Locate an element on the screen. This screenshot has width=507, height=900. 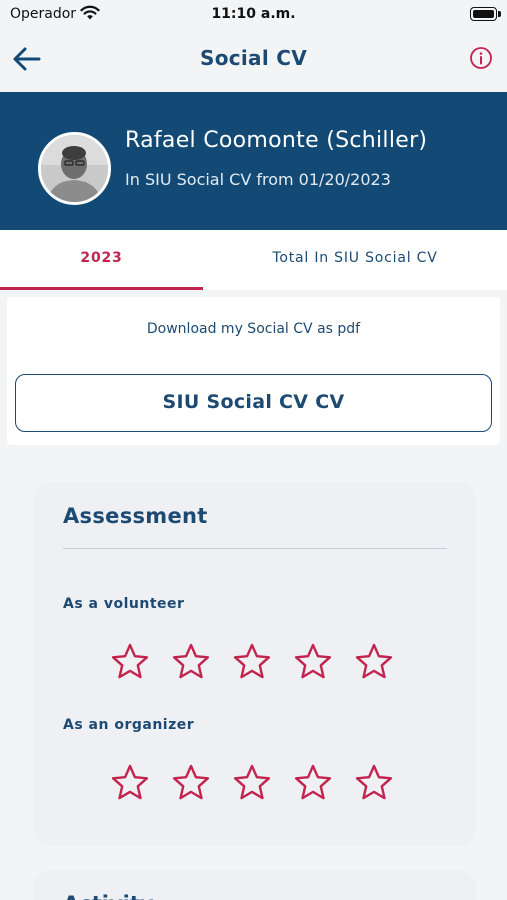
avatar is located at coordinates (74, 168).